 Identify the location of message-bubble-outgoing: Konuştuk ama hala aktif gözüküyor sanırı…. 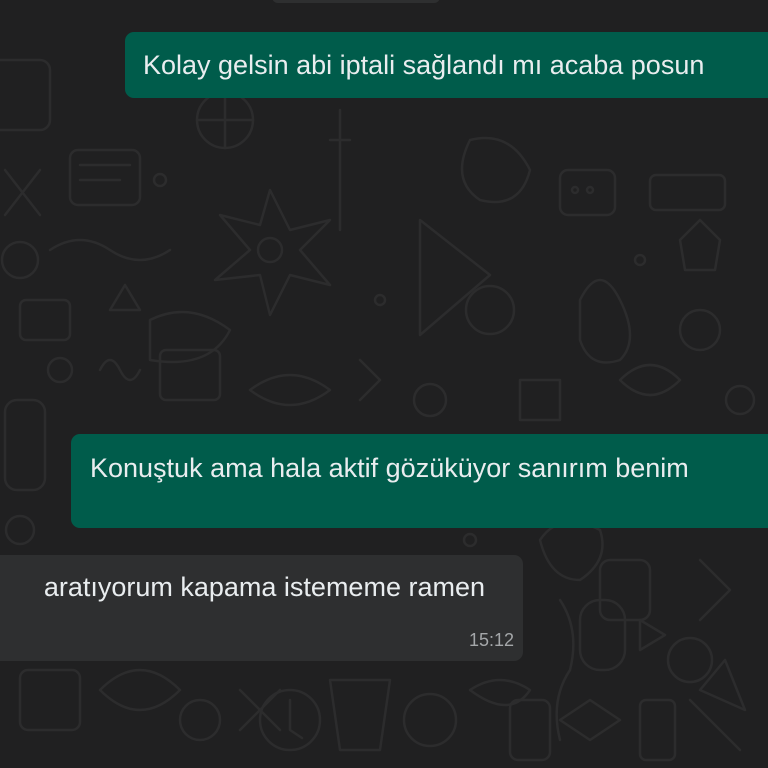
(419, 481).